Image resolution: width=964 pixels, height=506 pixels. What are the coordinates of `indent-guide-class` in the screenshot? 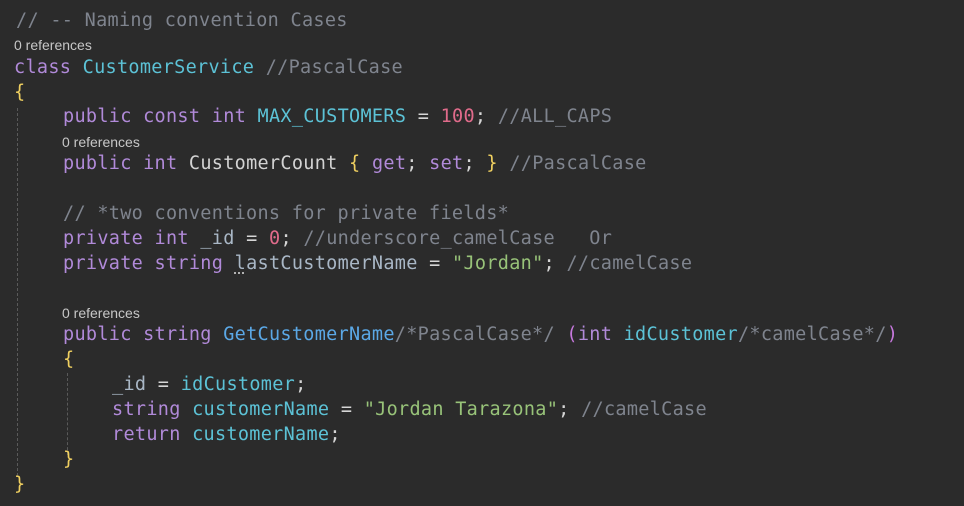 It's located at (17, 292).